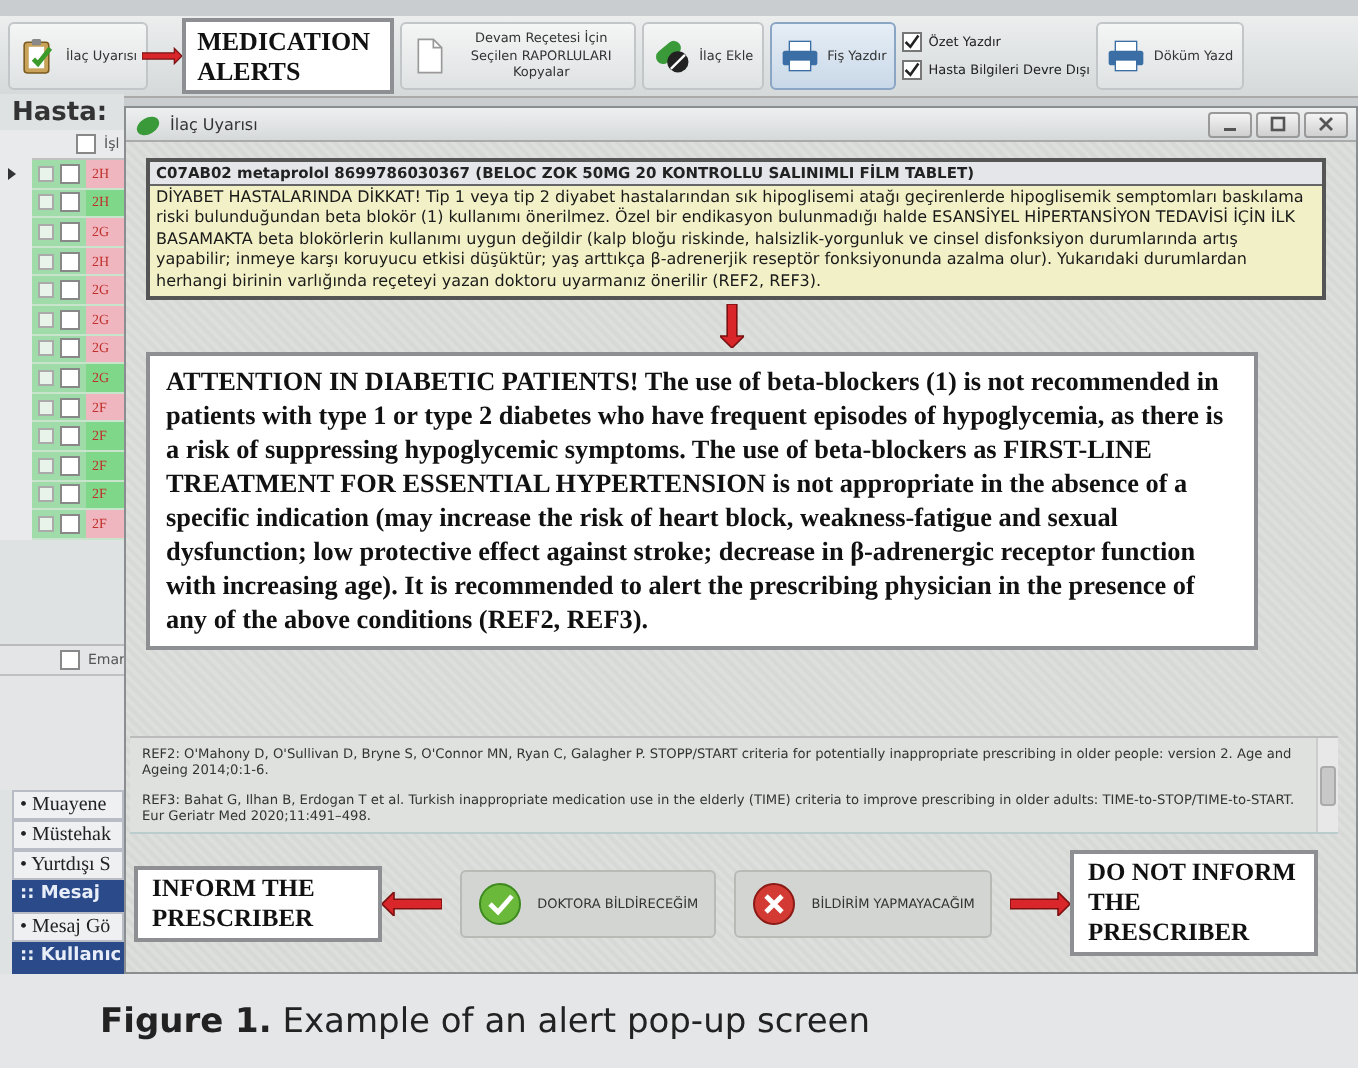 The width and height of the screenshot is (1358, 1068). I want to click on cross-icon, so click(773, 903).